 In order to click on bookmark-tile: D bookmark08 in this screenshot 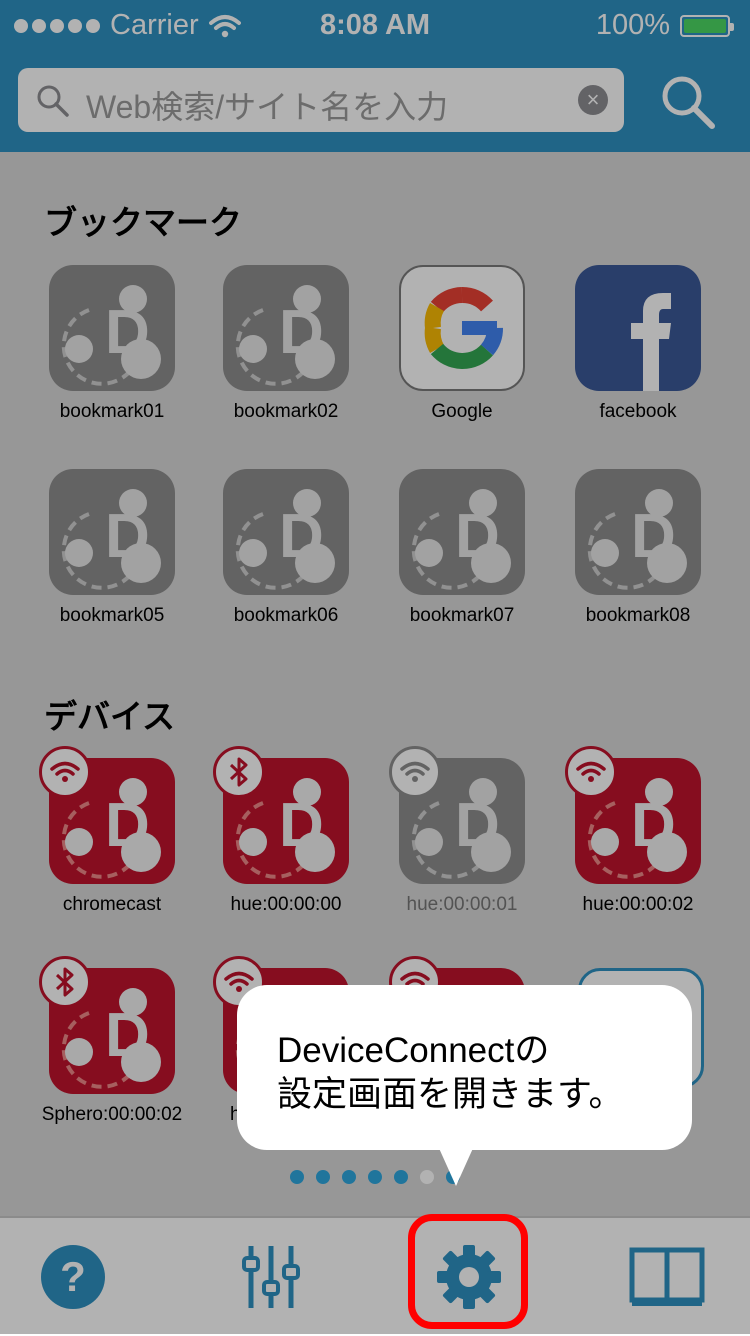, I will do `click(638, 548)`.